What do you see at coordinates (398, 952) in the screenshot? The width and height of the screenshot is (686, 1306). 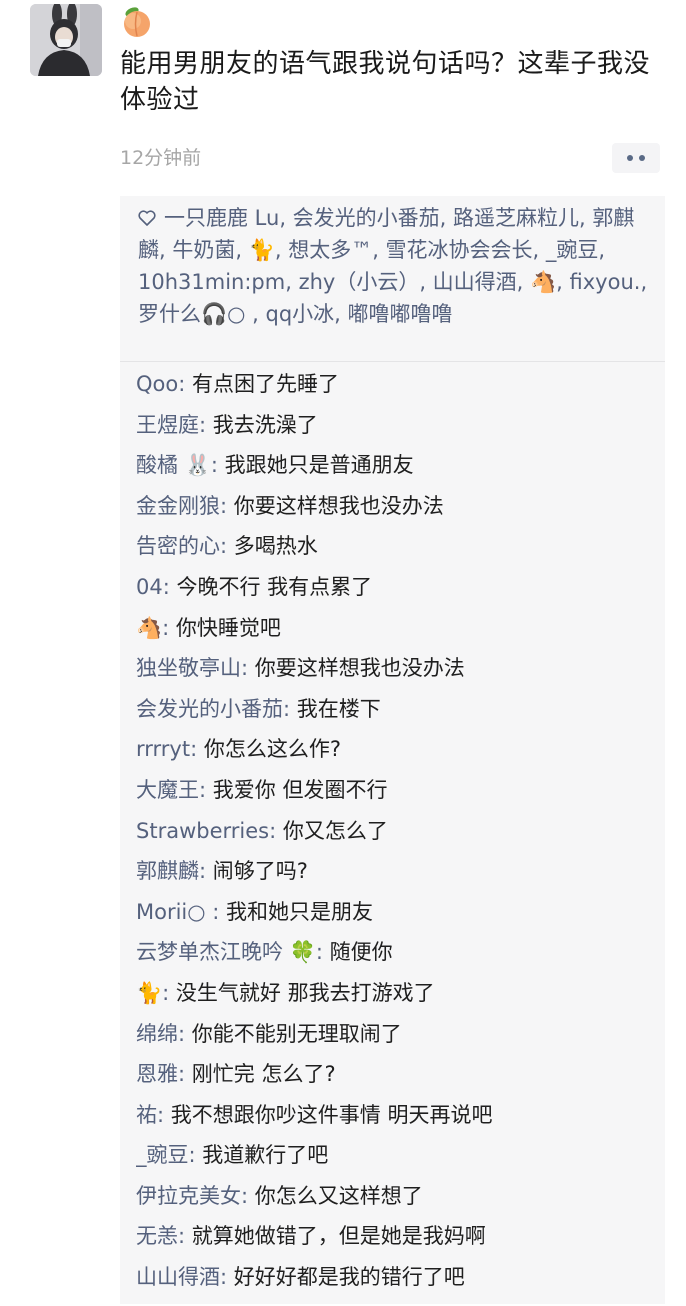 I see `comment-item: 云梦单杰江晚吟 🍀: 随便你` at bounding box center [398, 952].